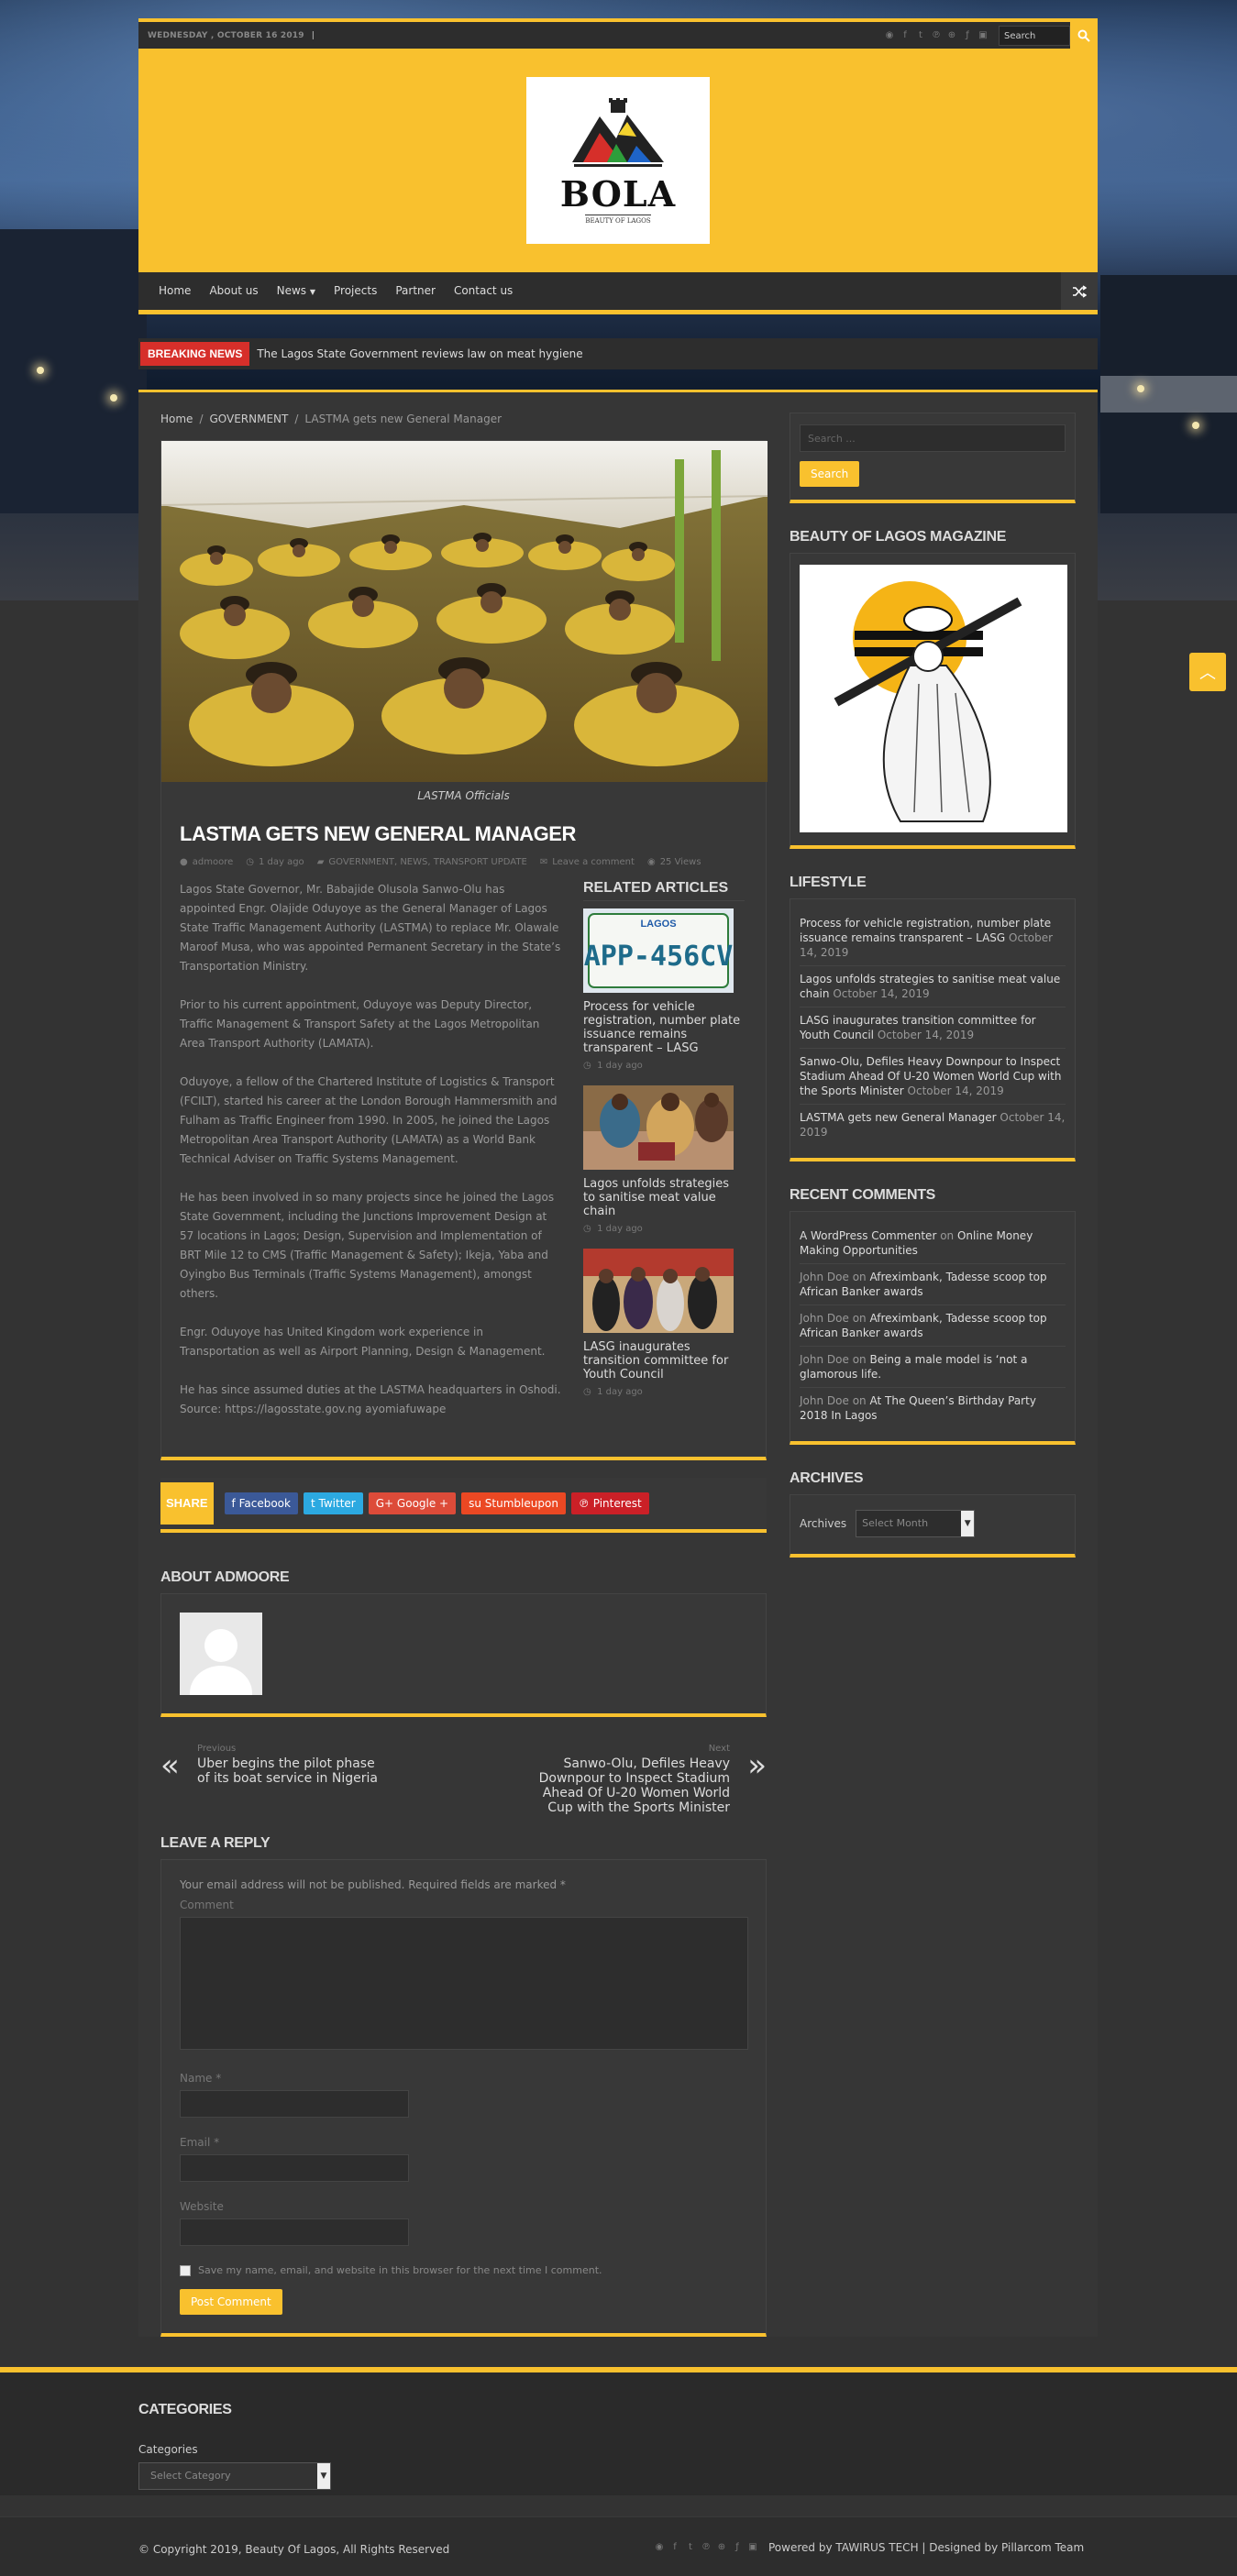 The width and height of the screenshot is (1237, 2576). What do you see at coordinates (275, 862) in the screenshot?
I see `post-date: ◷ 1 day ago` at bounding box center [275, 862].